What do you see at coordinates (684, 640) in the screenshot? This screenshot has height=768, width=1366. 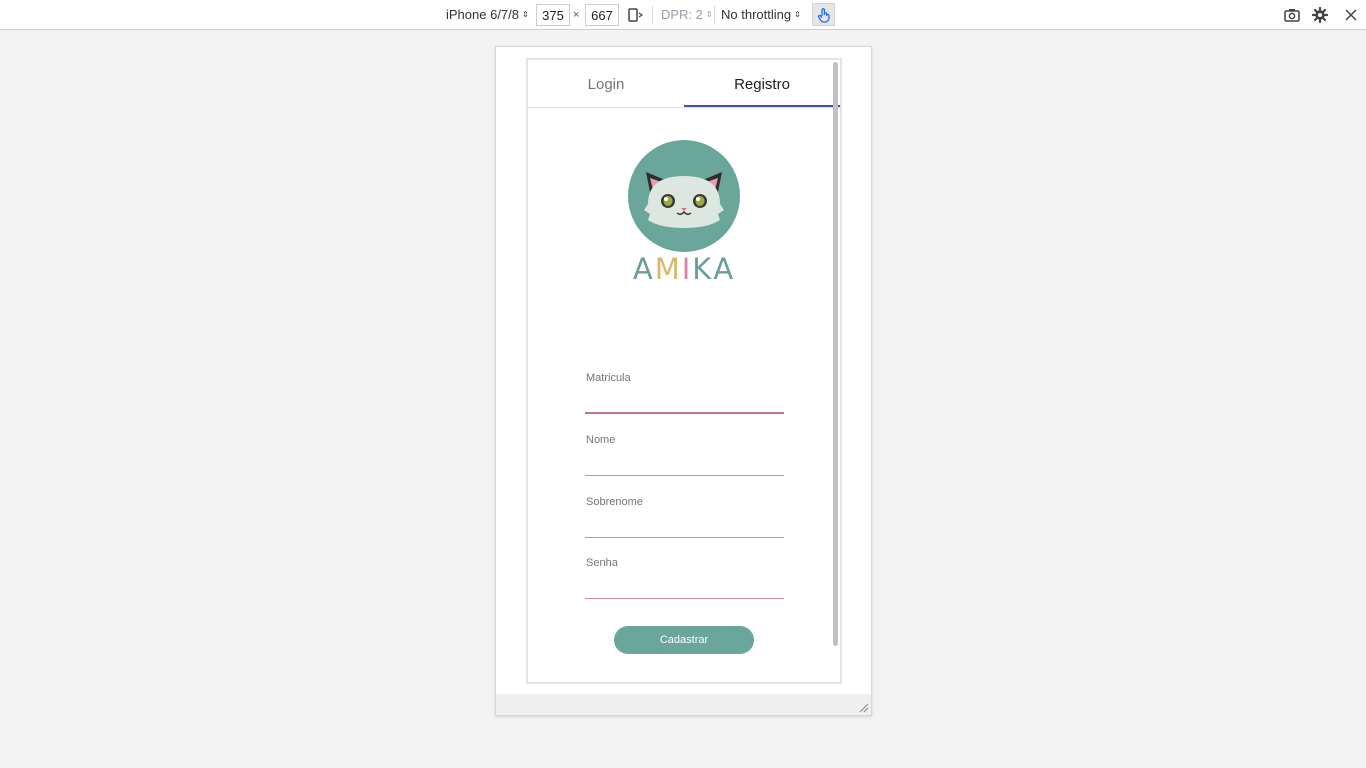 I see `cadastrar-button: Cadastrar` at bounding box center [684, 640].